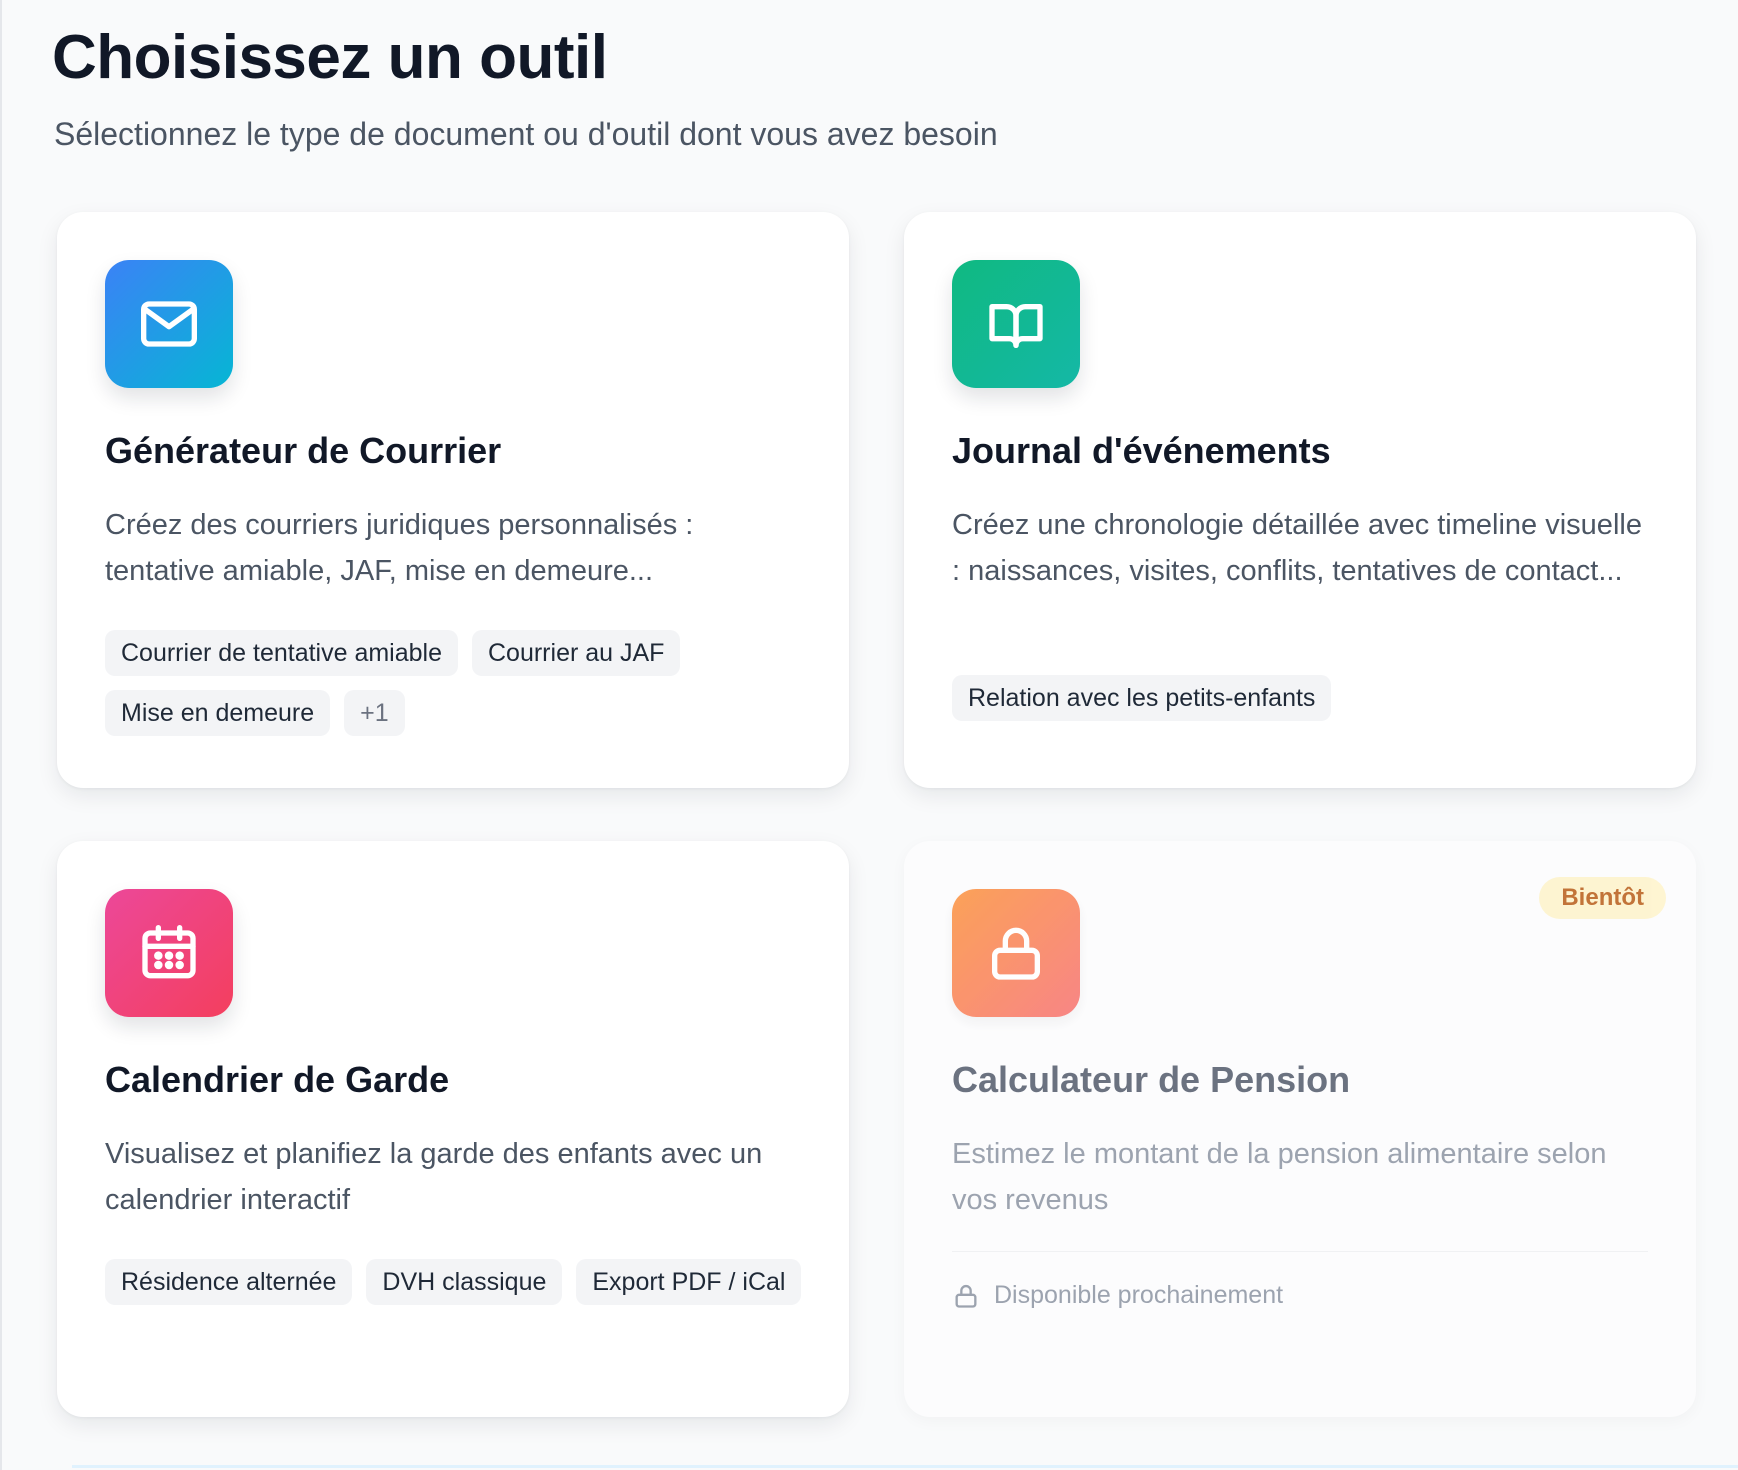 The width and height of the screenshot is (1738, 1470). What do you see at coordinates (1602, 898) in the screenshot?
I see `coming-soon-badge: Bientôt` at bounding box center [1602, 898].